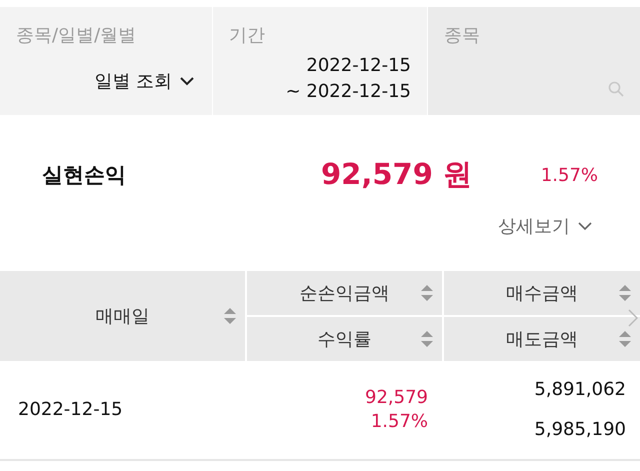  Describe the element at coordinates (542, 339) in the screenshot. I see `column-header: 매도금액` at that location.